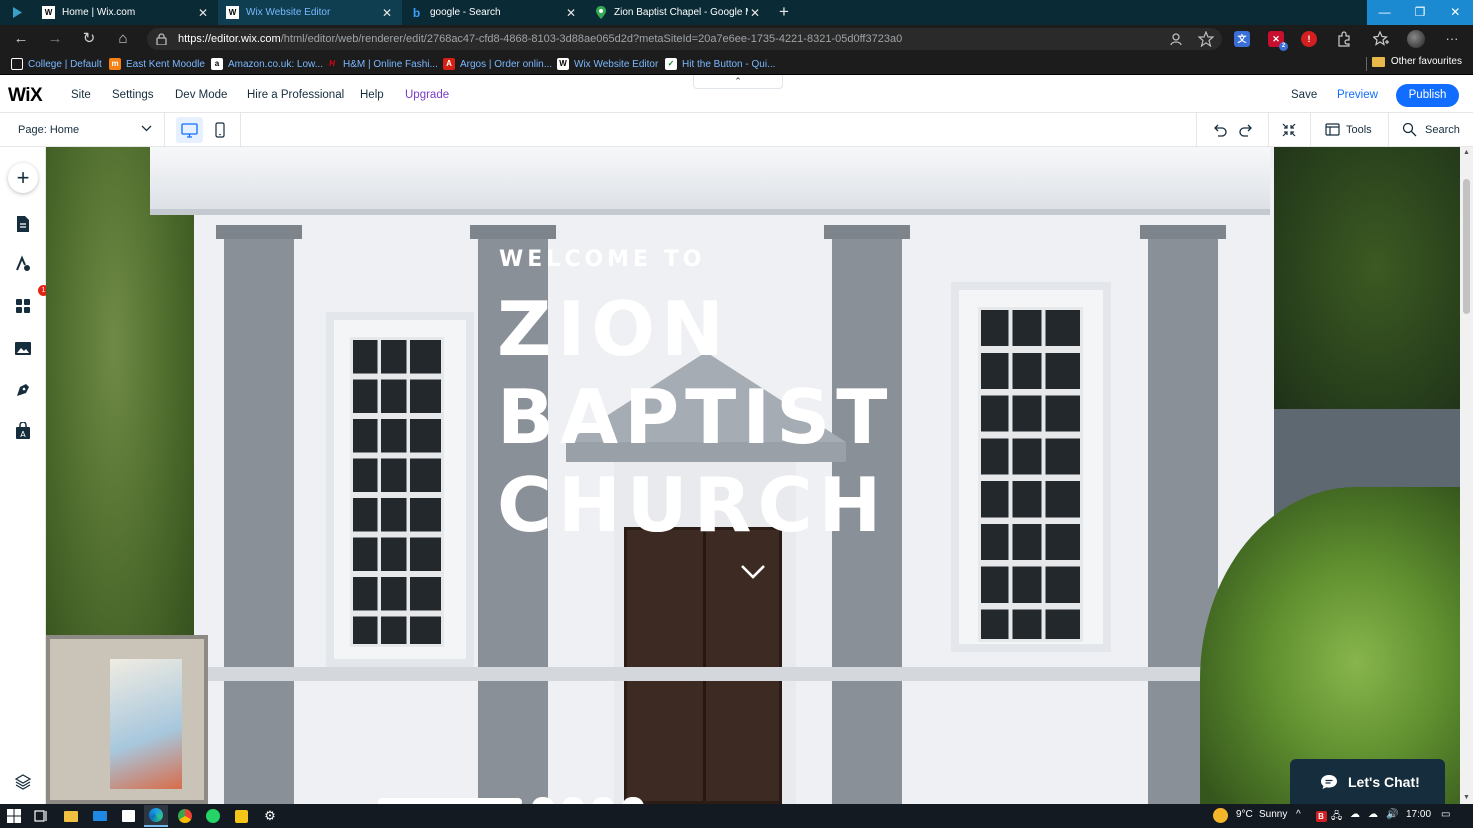  I want to click on scrollbar-thumb, so click(1466, 246).